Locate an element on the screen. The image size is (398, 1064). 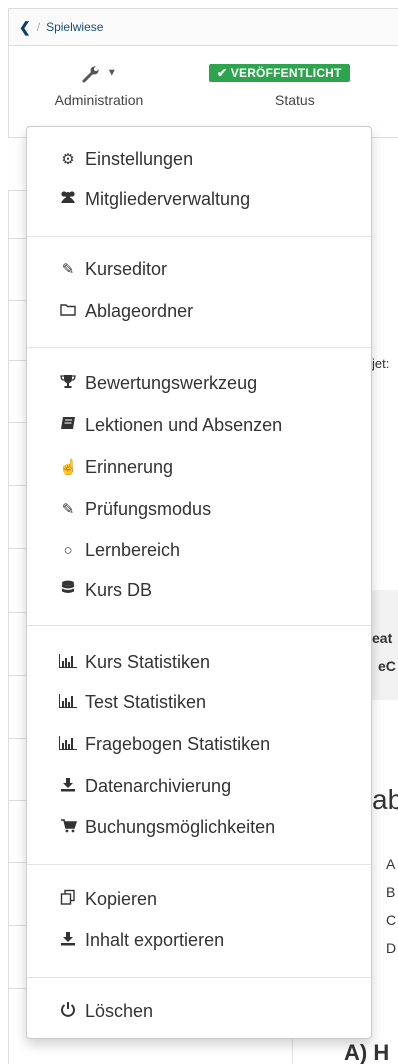
administration-label: Administration is located at coordinates (99, 100).